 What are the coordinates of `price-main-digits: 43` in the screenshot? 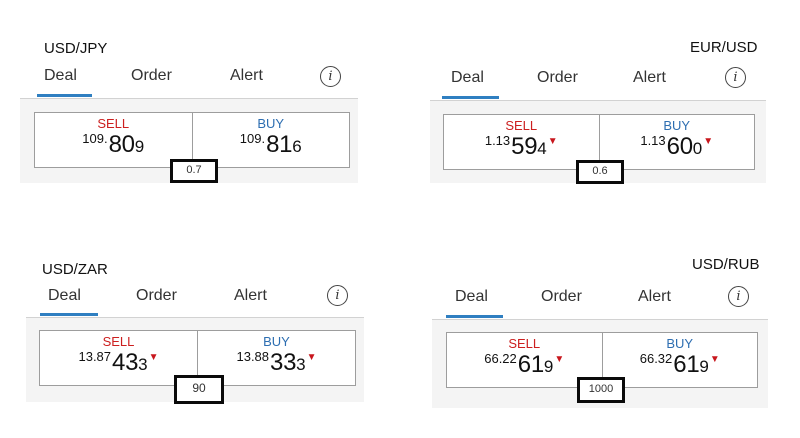 It's located at (125, 362).